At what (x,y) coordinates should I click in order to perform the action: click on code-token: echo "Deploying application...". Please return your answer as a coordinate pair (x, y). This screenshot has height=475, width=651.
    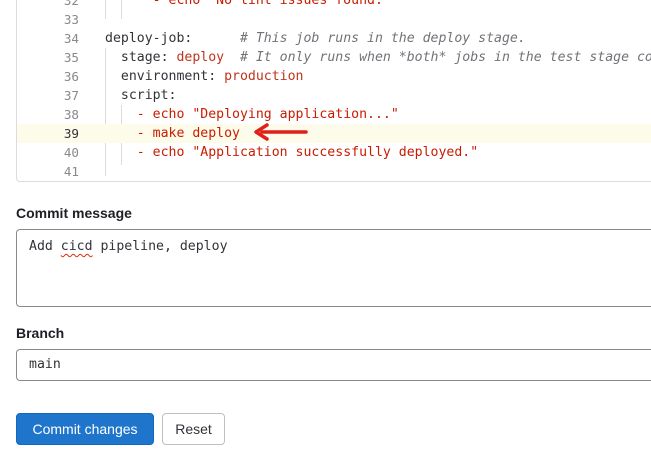
    Looking at the image, I should click on (275, 114).